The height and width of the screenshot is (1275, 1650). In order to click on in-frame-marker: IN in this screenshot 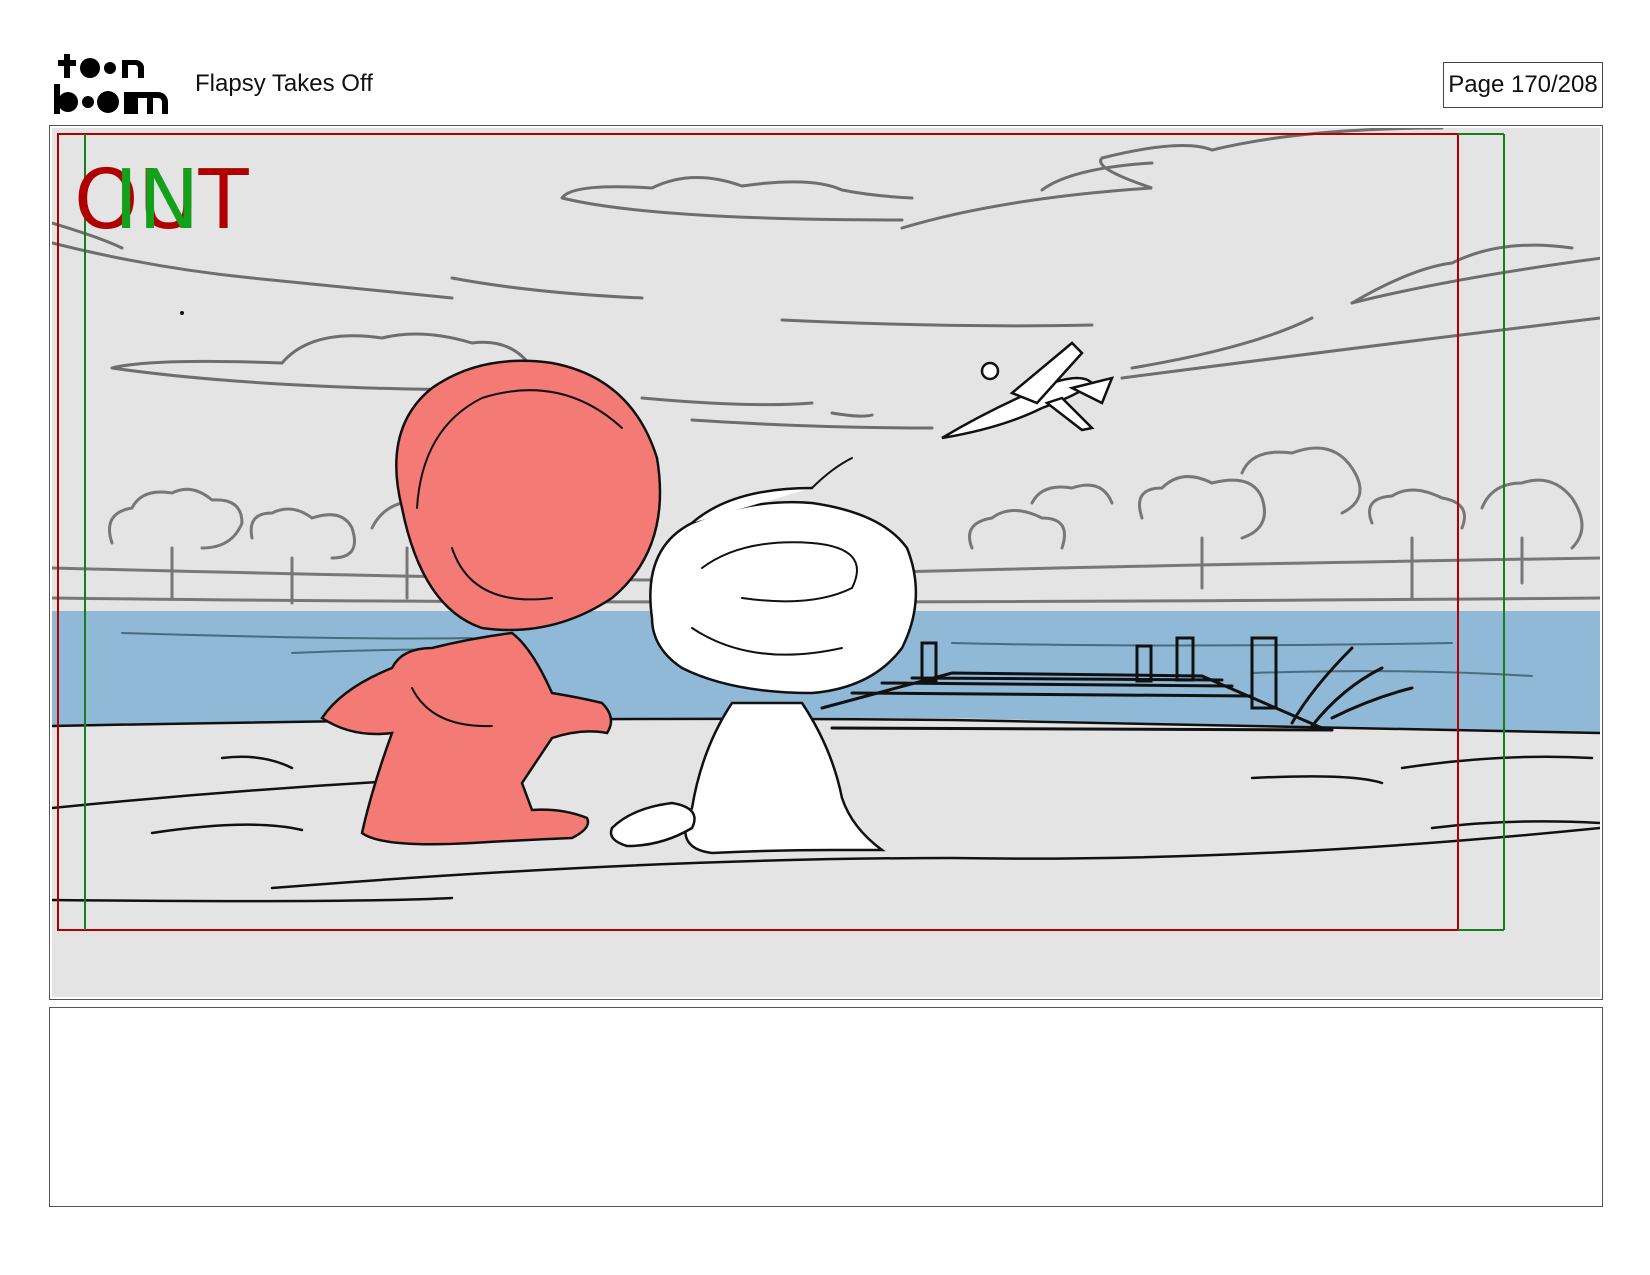, I will do `click(157, 200)`.